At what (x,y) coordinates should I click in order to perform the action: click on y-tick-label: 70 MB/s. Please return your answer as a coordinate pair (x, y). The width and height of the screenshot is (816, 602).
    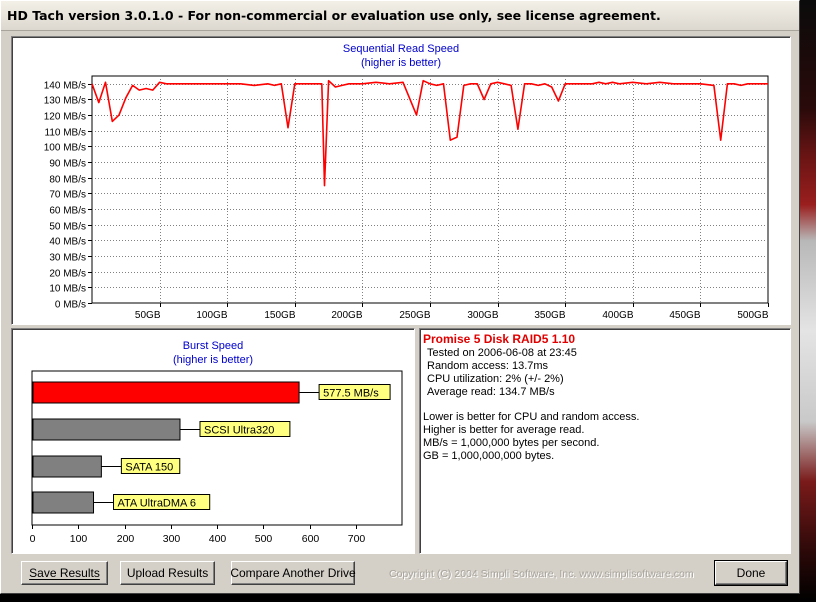
    Looking at the image, I should click on (67, 195).